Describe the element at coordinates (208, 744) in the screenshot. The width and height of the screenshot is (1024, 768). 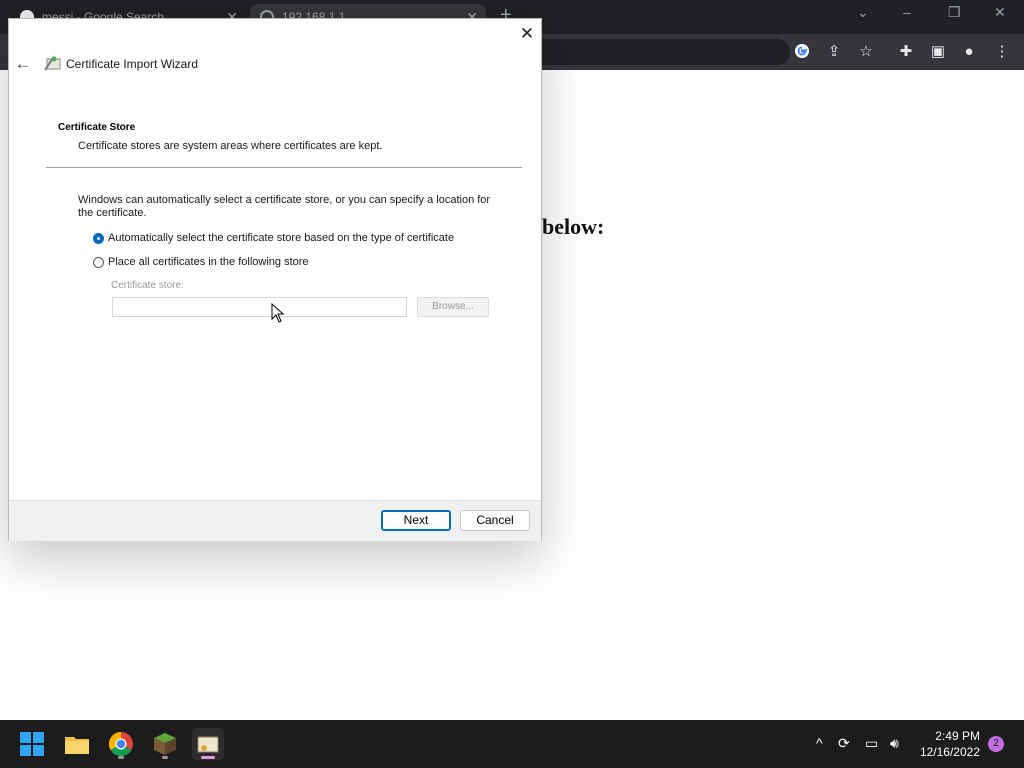
I see `certificate-wizard-taskbar-button` at that location.